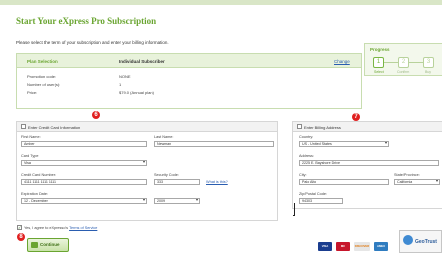 This screenshot has width=442, height=257. Describe the element at coordinates (84, 201) in the screenshot. I see `expiration-month-select: 12 - December` at that location.